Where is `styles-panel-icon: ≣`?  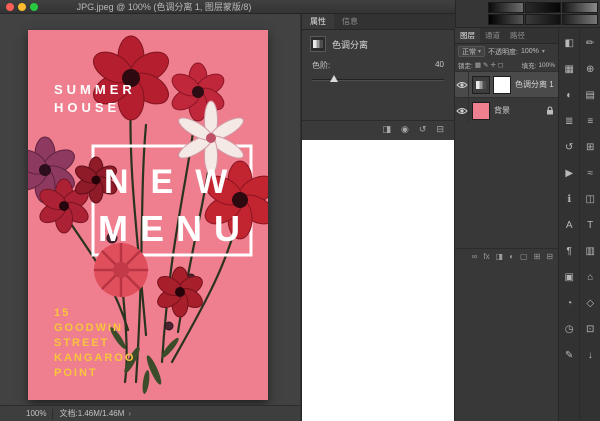 styles-panel-icon: ≣ is located at coordinates (569, 122).